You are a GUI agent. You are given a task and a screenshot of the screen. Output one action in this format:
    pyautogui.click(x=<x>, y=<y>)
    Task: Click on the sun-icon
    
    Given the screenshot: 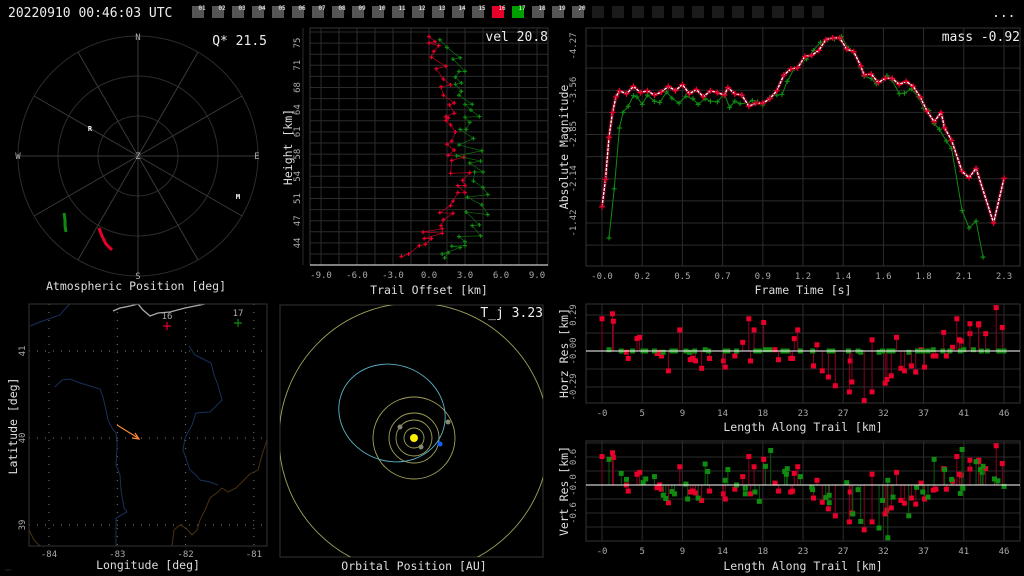 What is the action you would take?
    pyautogui.click(x=414, y=438)
    